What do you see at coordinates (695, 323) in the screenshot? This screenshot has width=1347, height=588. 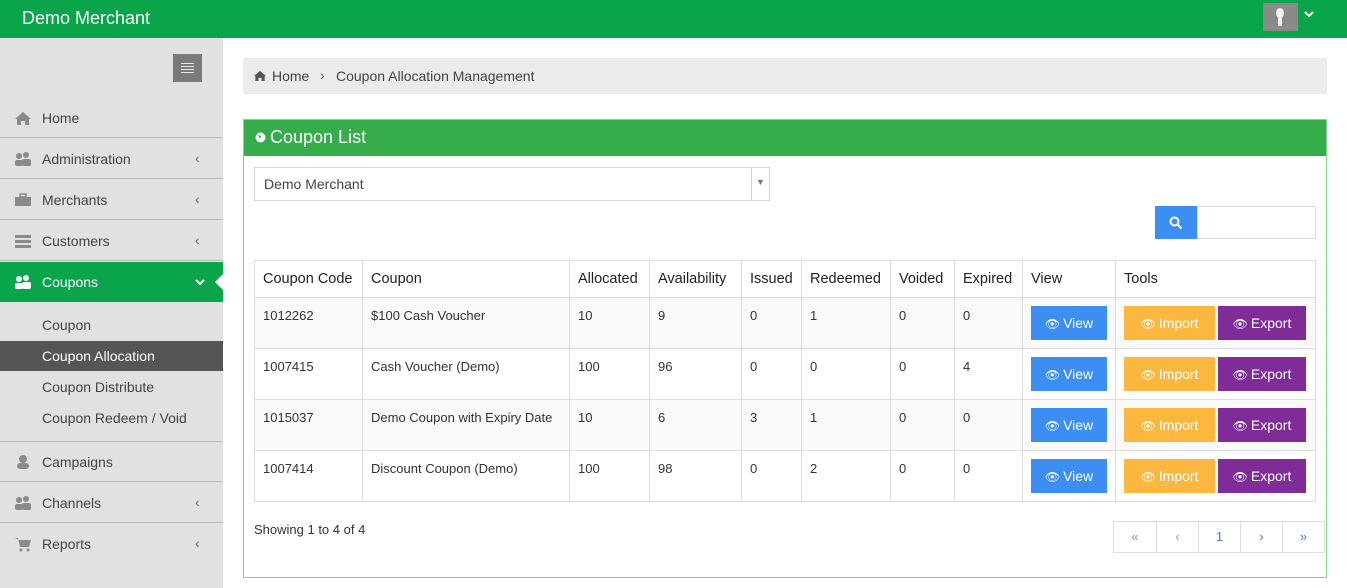 I see `cell-availability: 9` at bounding box center [695, 323].